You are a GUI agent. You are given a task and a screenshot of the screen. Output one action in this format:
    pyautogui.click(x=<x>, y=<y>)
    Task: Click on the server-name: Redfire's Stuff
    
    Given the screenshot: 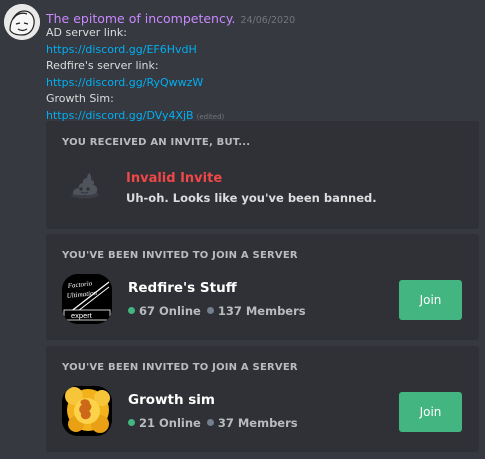 What is the action you would take?
    pyautogui.click(x=182, y=288)
    